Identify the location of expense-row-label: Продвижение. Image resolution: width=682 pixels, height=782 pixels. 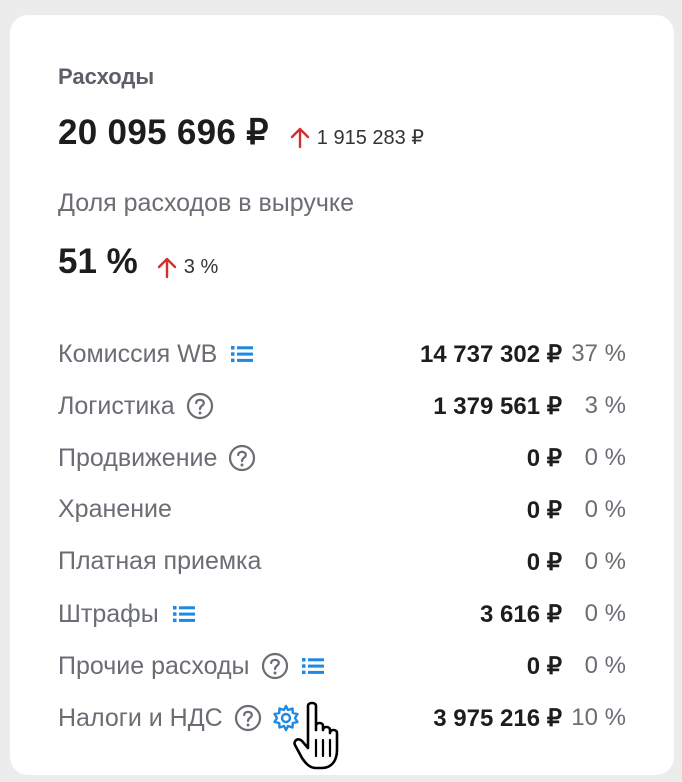
(138, 457).